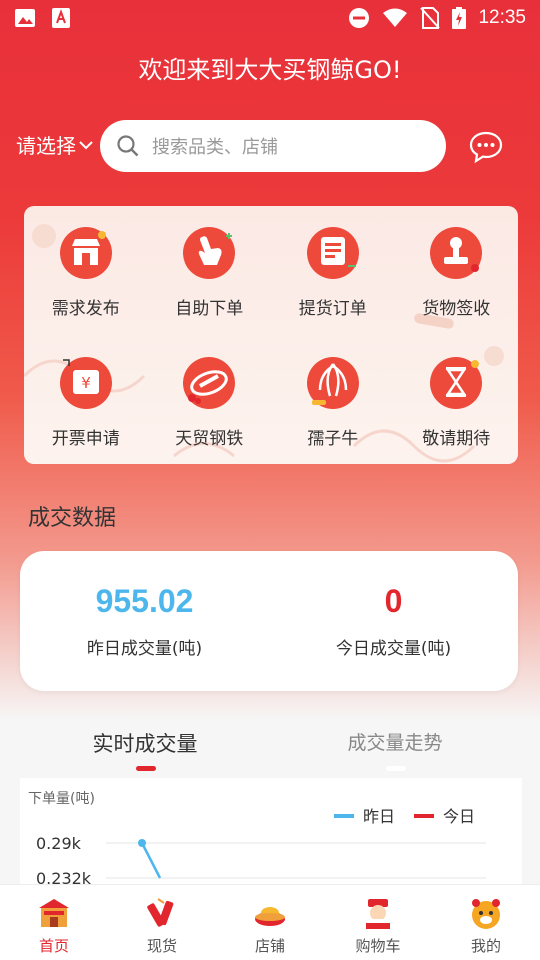 The height and width of the screenshot is (960, 540). I want to click on tab-label: 成交量走势, so click(395, 743).